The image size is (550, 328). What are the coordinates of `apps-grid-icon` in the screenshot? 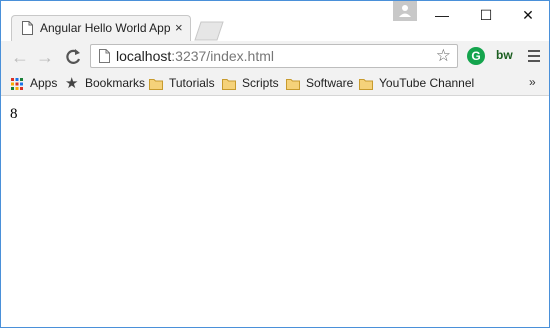 It's located at (17, 84).